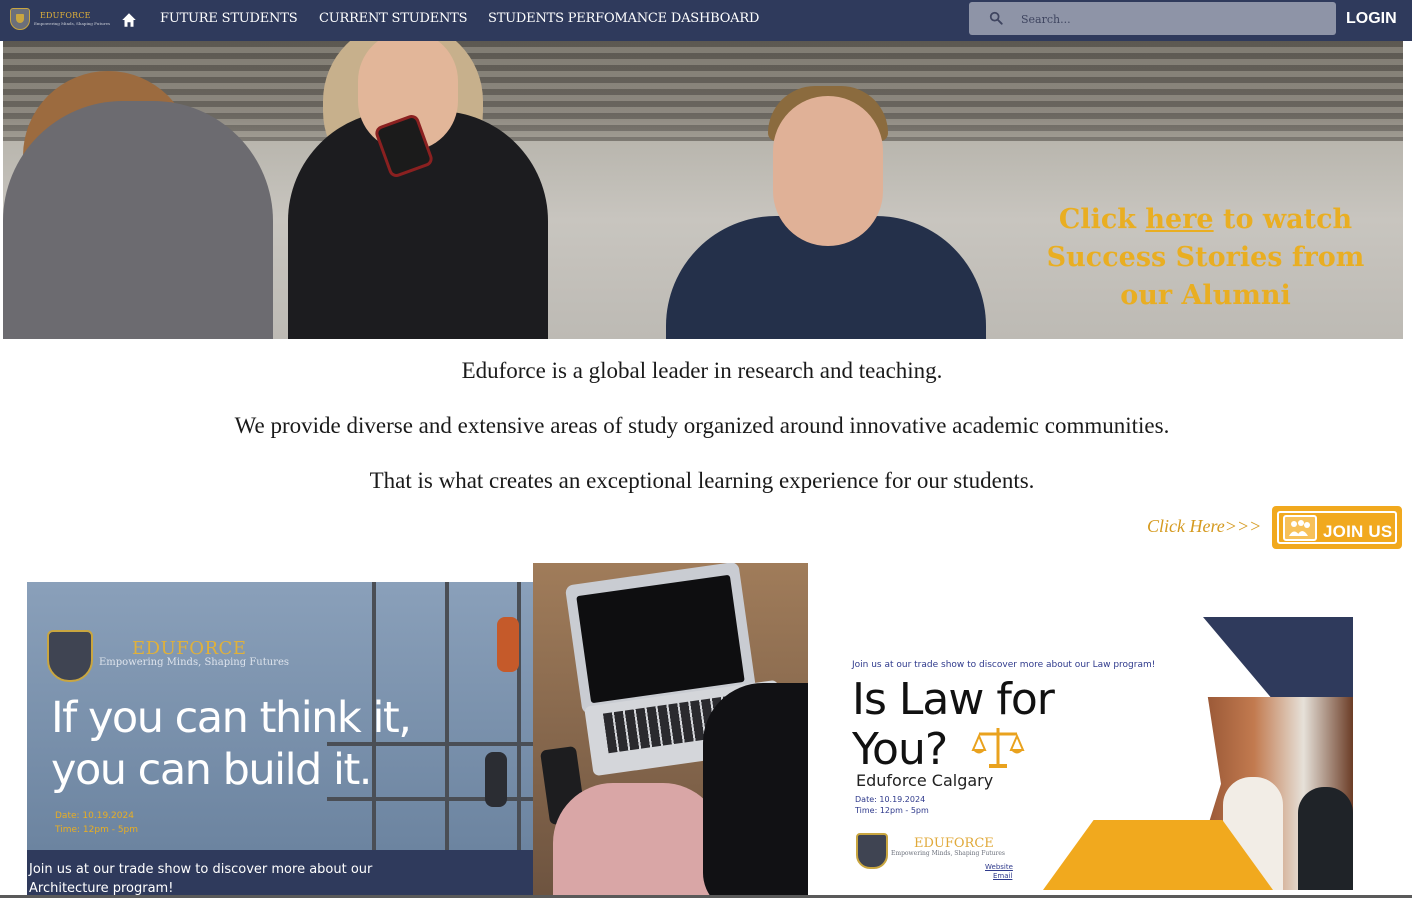 The height and width of the screenshot is (898, 1412). I want to click on join-us-frame: JOIN US, so click(1337, 527).